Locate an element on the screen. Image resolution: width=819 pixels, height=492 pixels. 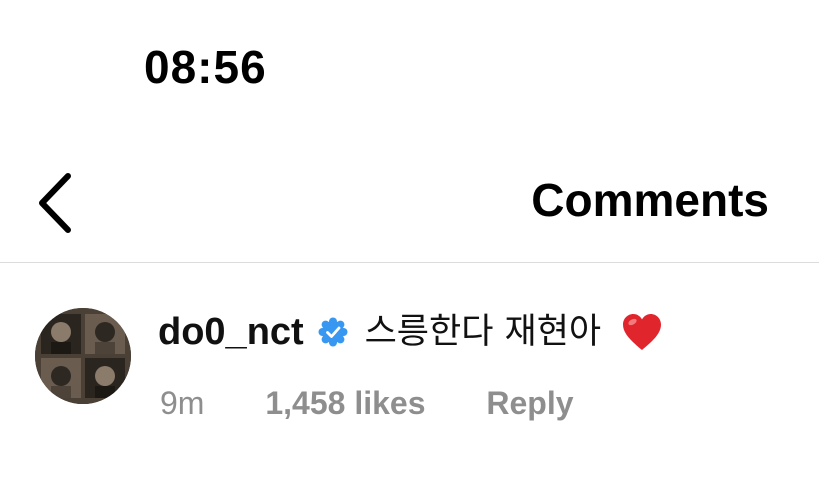
comment-body: do0_nct 스릉한다 재현아 is located at coordinates (411, 334).